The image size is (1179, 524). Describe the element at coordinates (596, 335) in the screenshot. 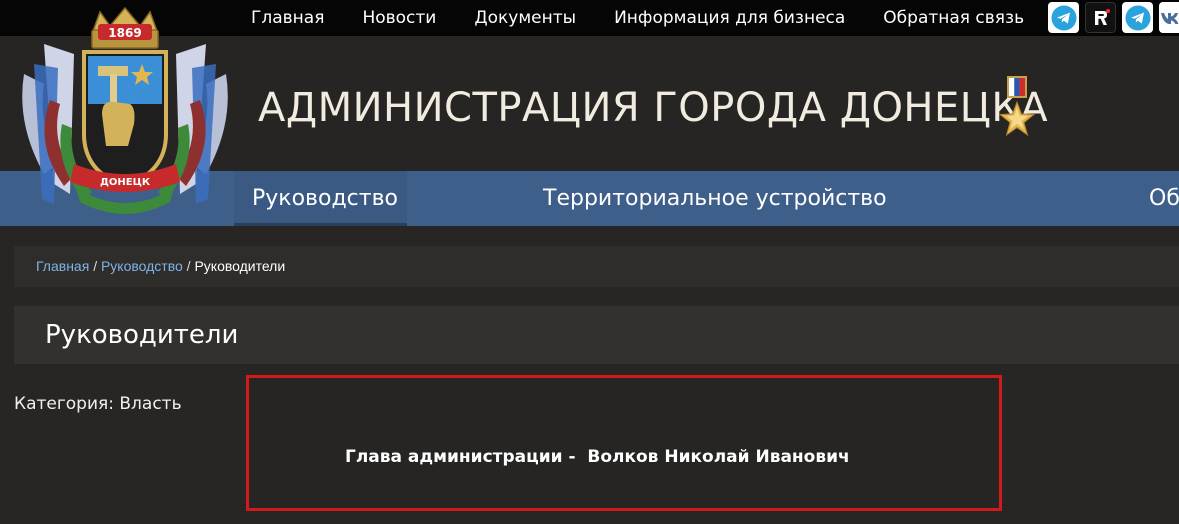

I see `page-title: Руководители` at that location.